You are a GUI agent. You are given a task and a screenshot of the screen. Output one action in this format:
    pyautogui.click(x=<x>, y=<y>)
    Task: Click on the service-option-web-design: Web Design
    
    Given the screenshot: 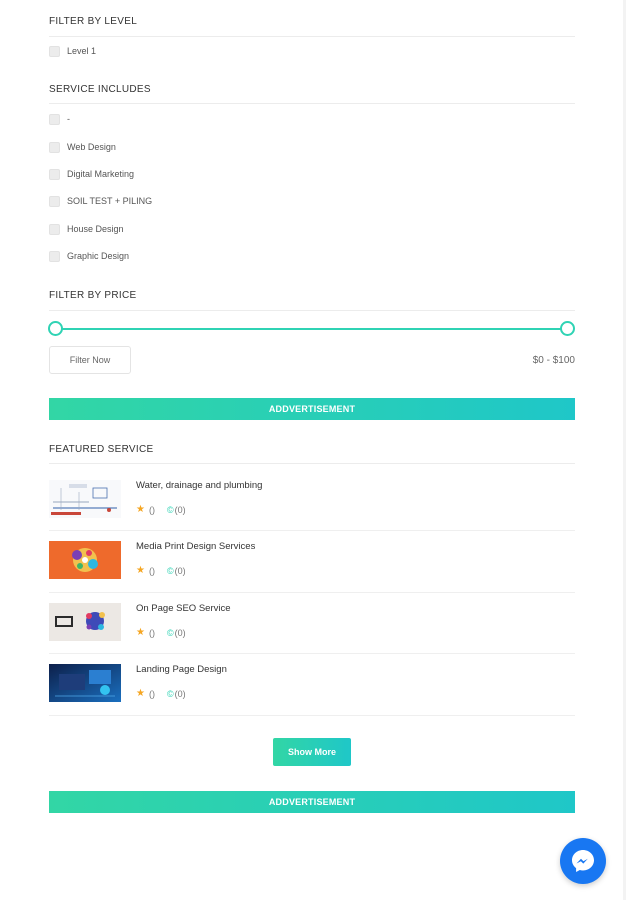 What is the action you would take?
    pyautogui.click(x=82, y=147)
    